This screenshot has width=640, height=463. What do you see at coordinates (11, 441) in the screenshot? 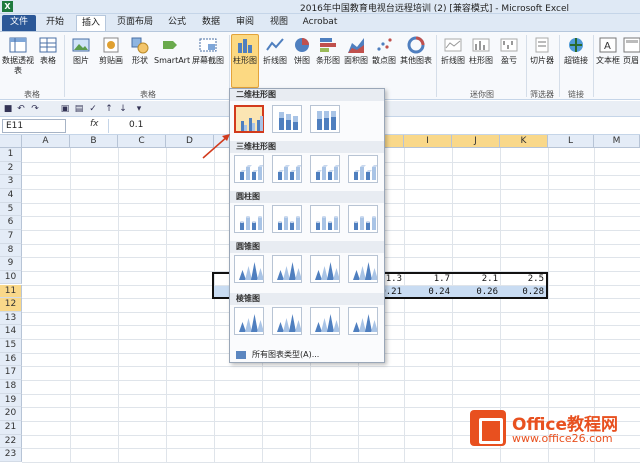
I see `row-header: 22` at bounding box center [11, 441].